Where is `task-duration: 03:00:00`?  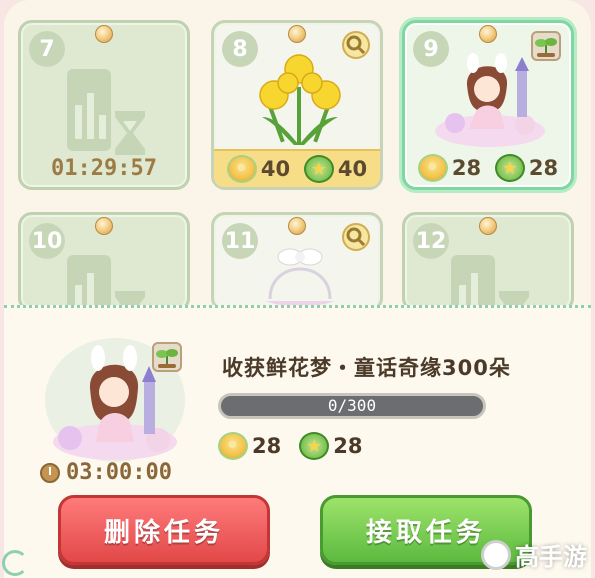 task-duration: 03:00:00 is located at coordinates (106, 472).